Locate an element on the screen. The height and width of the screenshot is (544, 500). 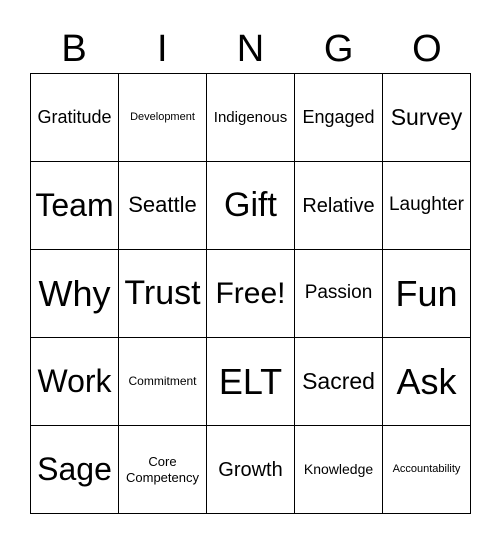
bingo-cell: Gratitude is located at coordinates (75, 118).